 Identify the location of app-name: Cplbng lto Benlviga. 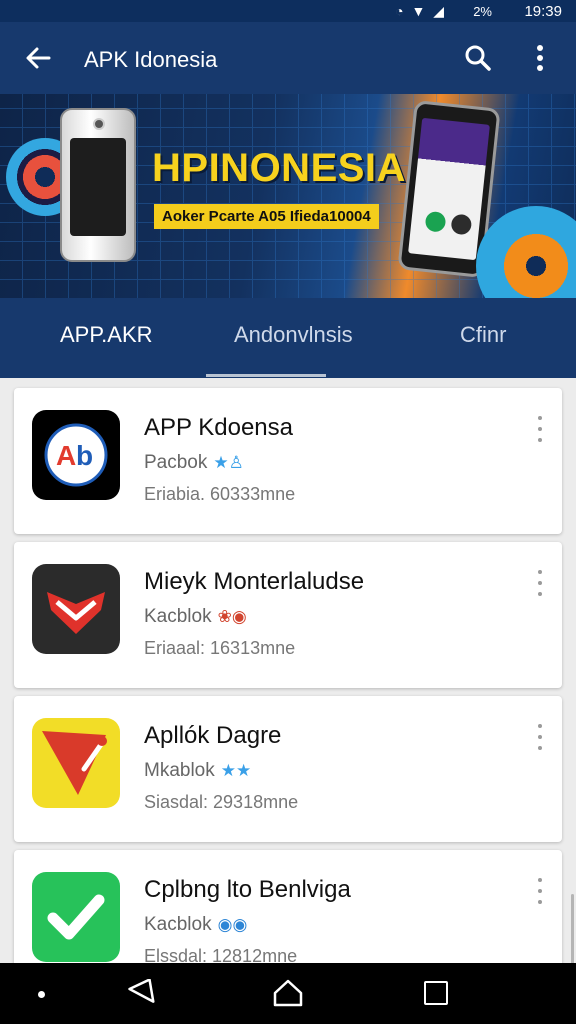
(247, 889).